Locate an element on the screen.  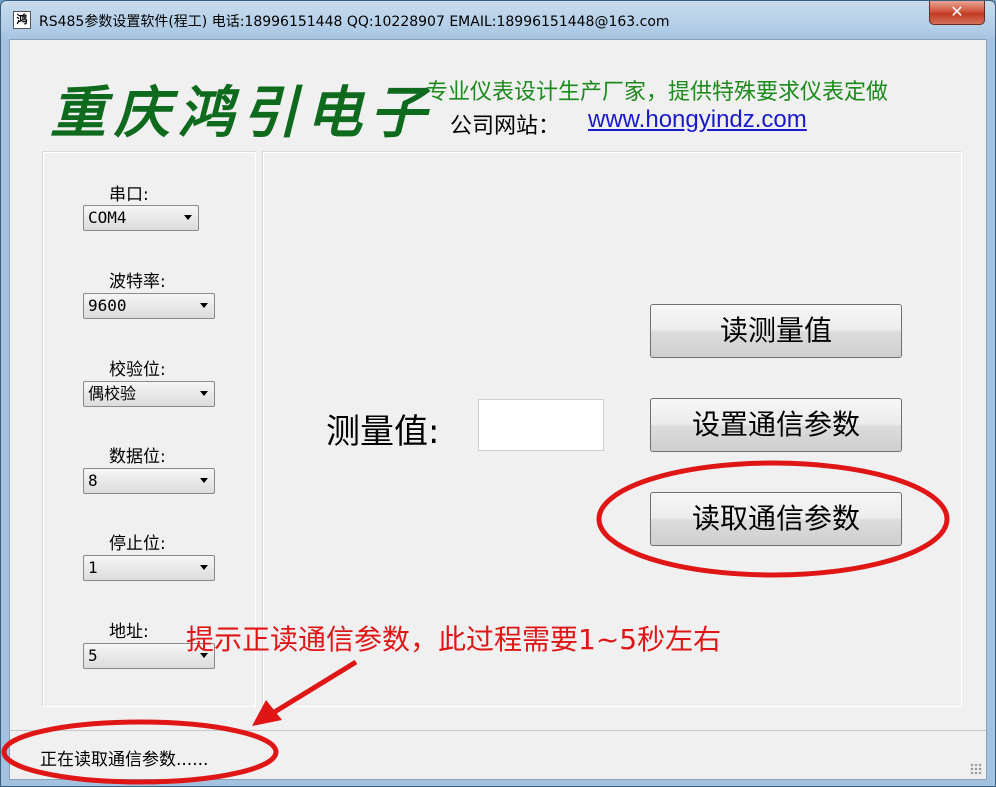
annotation-hint: 提示正读通信参数，此过程需要1~5秒左右 is located at coordinates (454, 639).